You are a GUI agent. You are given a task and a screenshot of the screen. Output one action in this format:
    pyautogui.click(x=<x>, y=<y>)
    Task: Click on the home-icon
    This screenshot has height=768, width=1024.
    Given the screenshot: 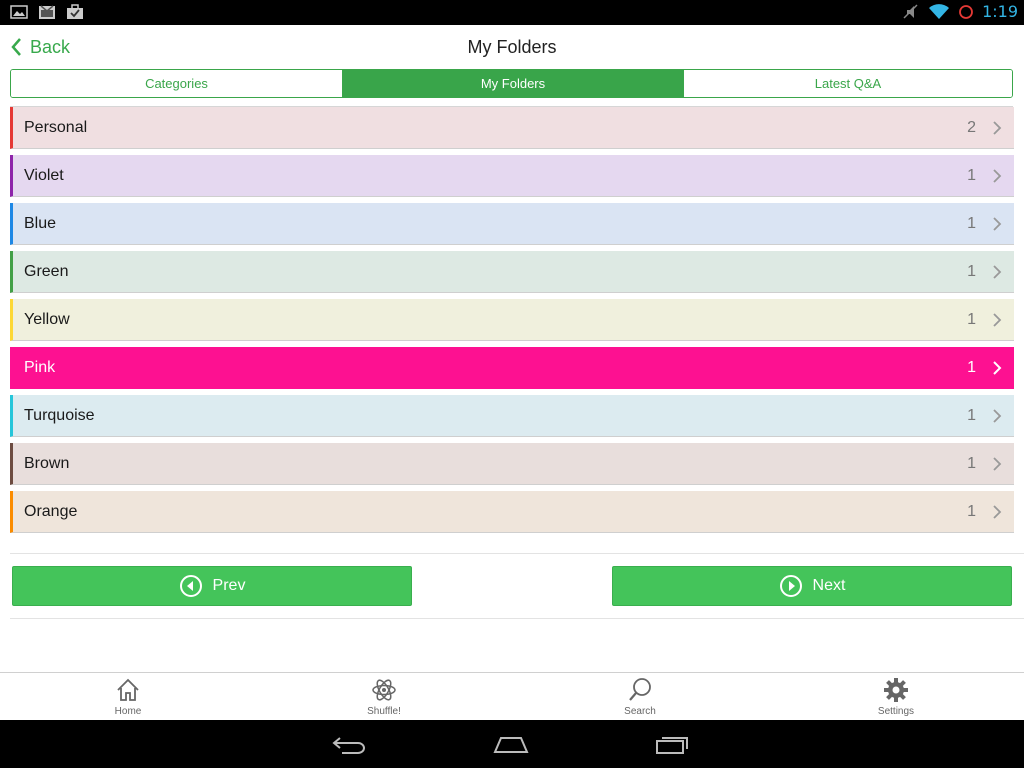 What is the action you would take?
    pyautogui.click(x=128, y=689)
    